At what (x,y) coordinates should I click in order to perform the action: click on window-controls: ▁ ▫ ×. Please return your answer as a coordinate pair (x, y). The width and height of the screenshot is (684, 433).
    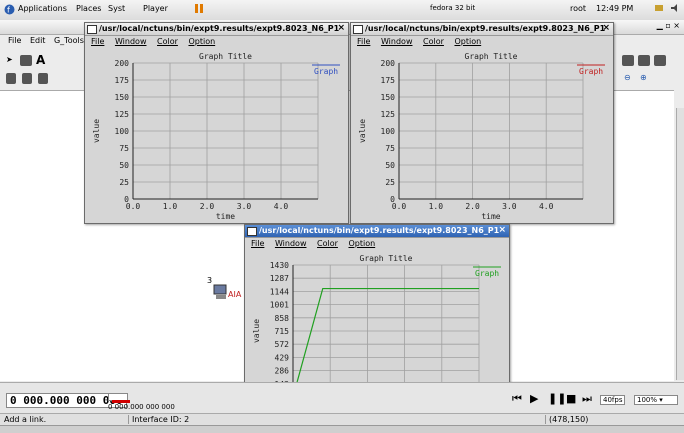
    Looking at the image, I should click on (668, 25).